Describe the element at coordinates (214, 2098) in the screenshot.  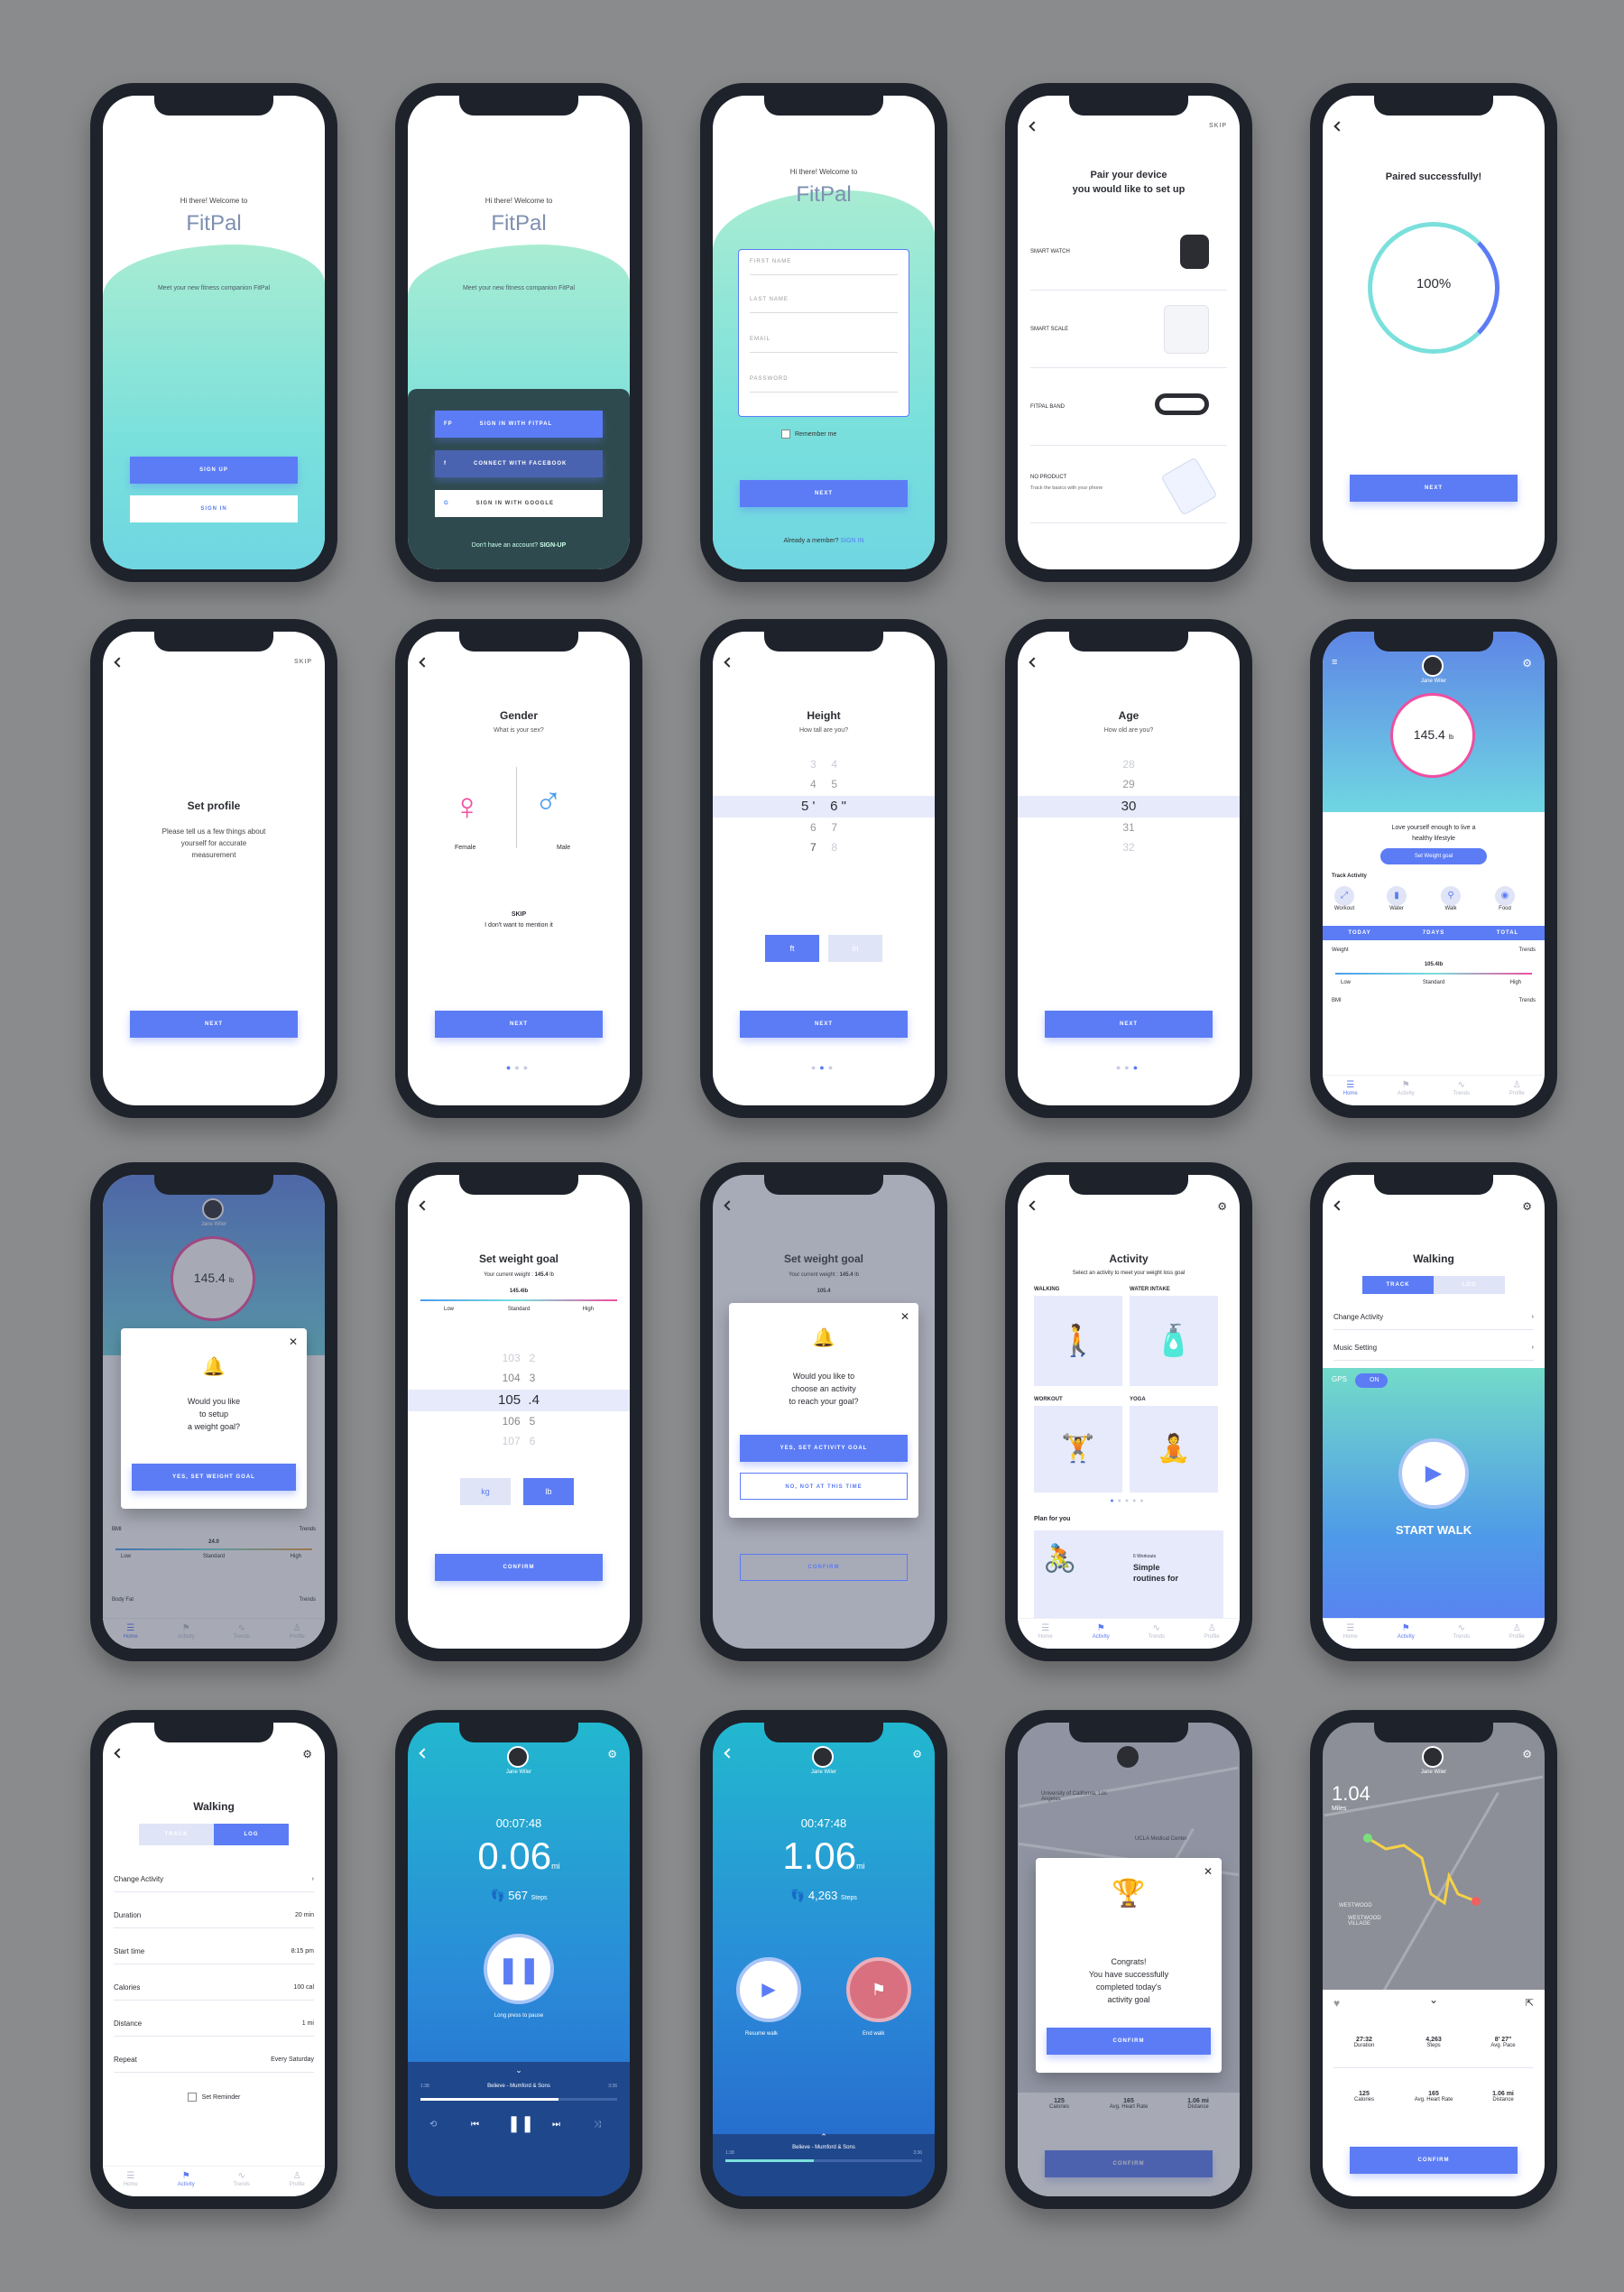
I see `reminder-option: Set Reminder` at that location.